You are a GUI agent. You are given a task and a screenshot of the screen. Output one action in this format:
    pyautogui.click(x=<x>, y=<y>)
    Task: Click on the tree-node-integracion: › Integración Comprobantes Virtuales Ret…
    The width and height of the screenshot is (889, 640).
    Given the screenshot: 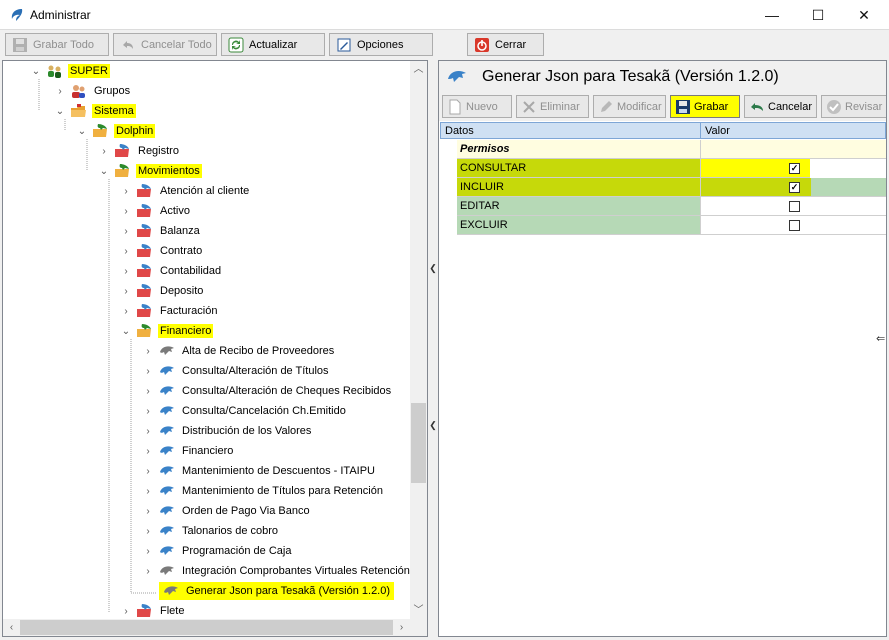 What is the action you would take?
    pyautogui.click(x=281, y=571)
    